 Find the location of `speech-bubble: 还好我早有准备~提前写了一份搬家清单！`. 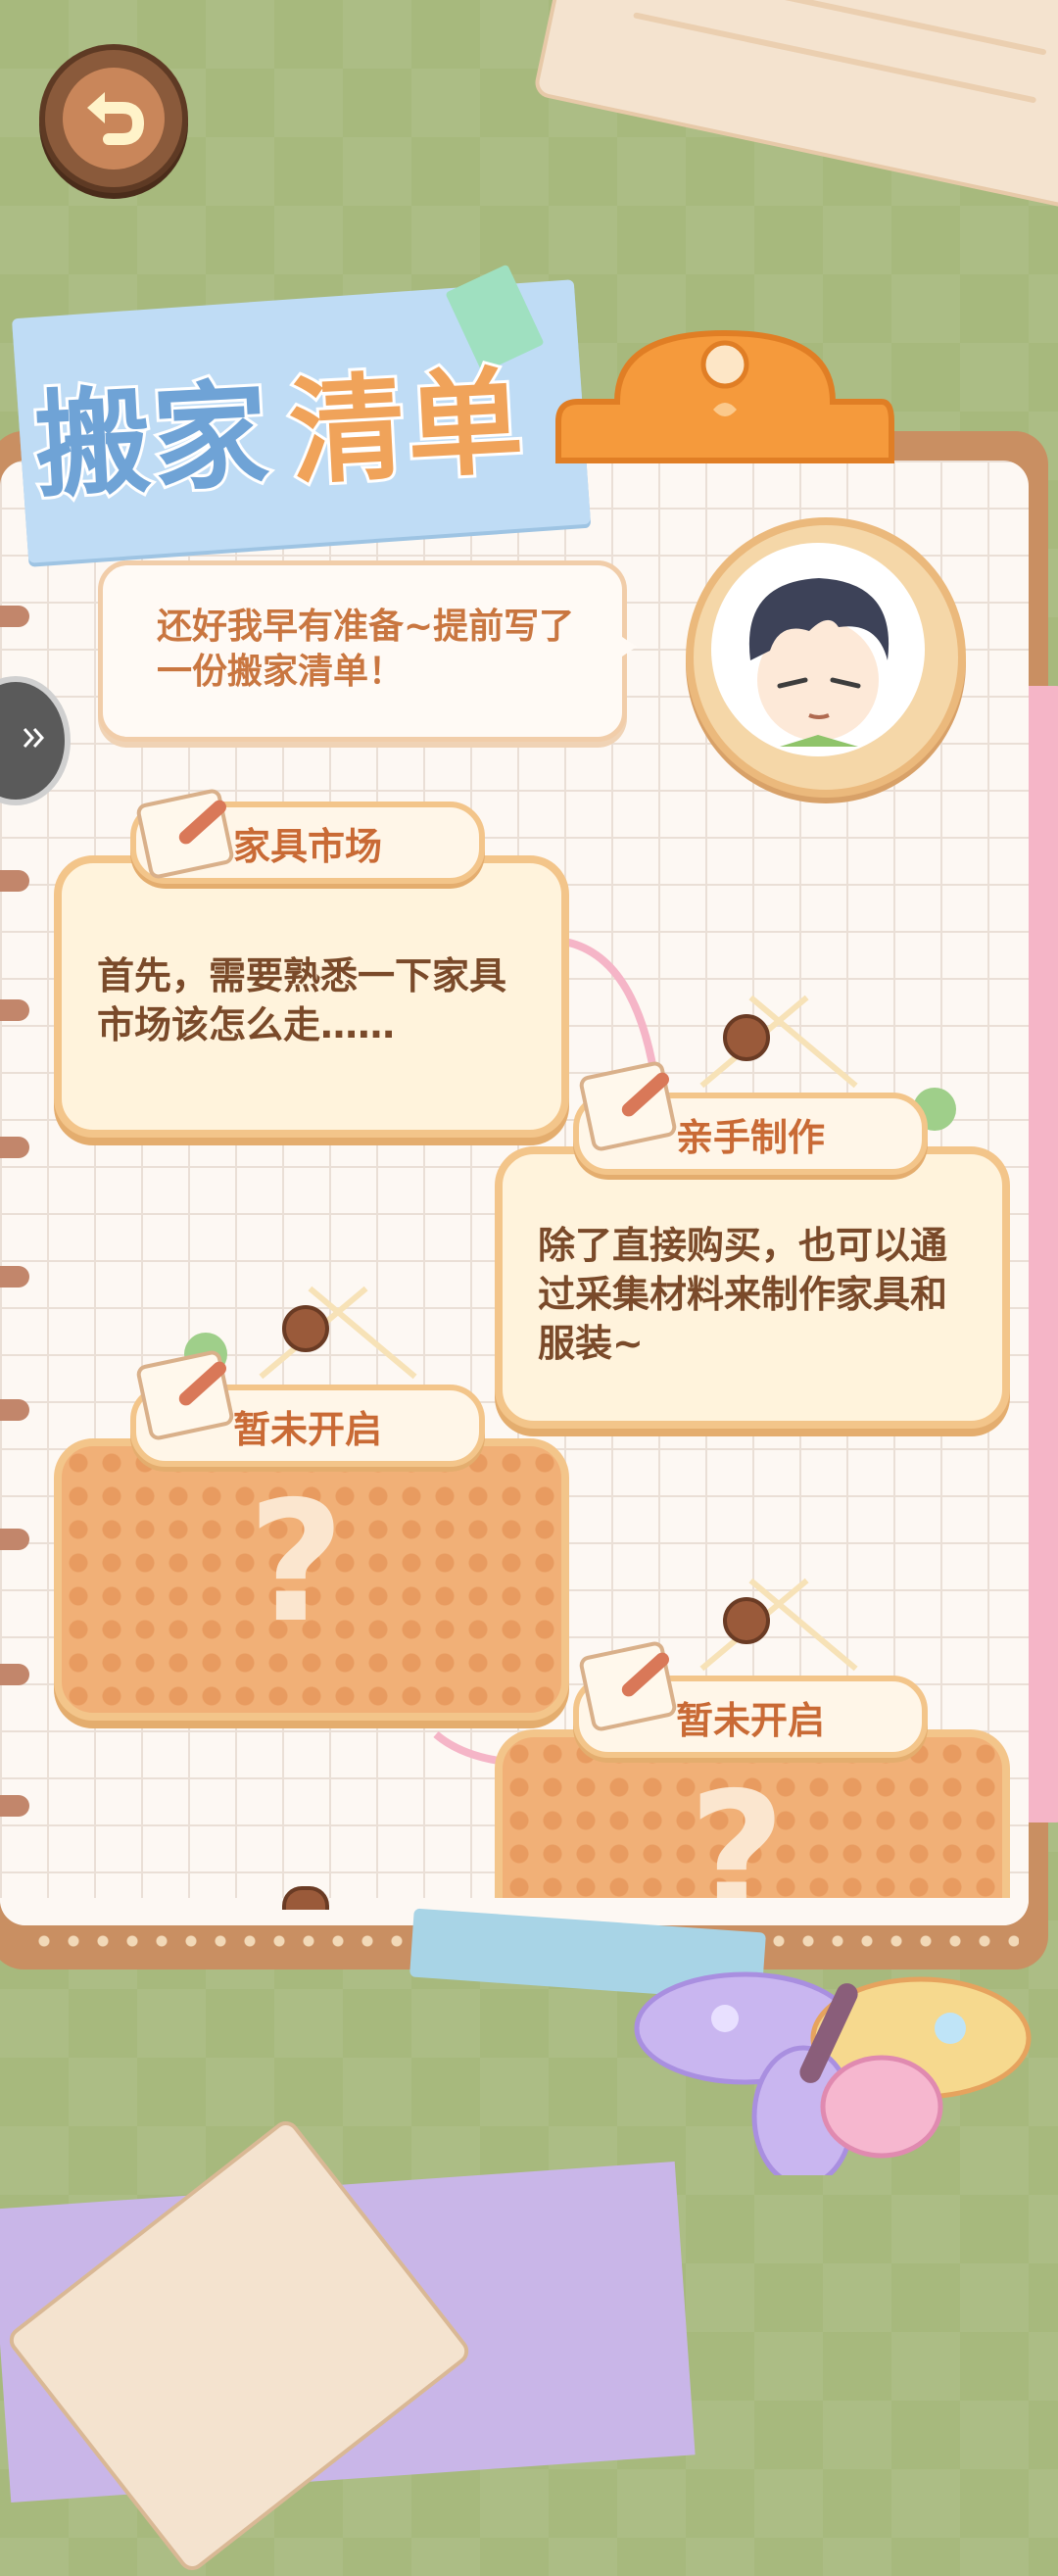

speech-bubble: 还好我早有准备~提前写了一份搬家清单！ is located at coordinates (362, 651).